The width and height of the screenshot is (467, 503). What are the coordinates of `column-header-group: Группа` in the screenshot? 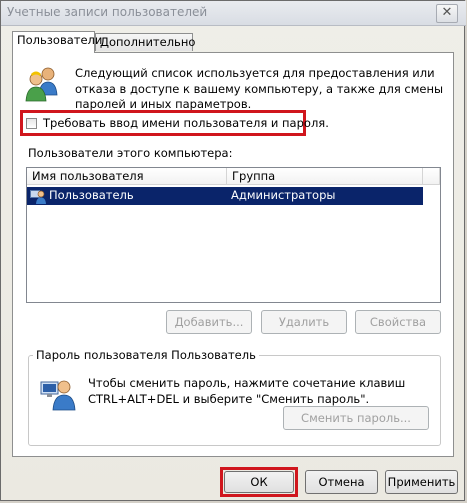 It's located at (325, 176).